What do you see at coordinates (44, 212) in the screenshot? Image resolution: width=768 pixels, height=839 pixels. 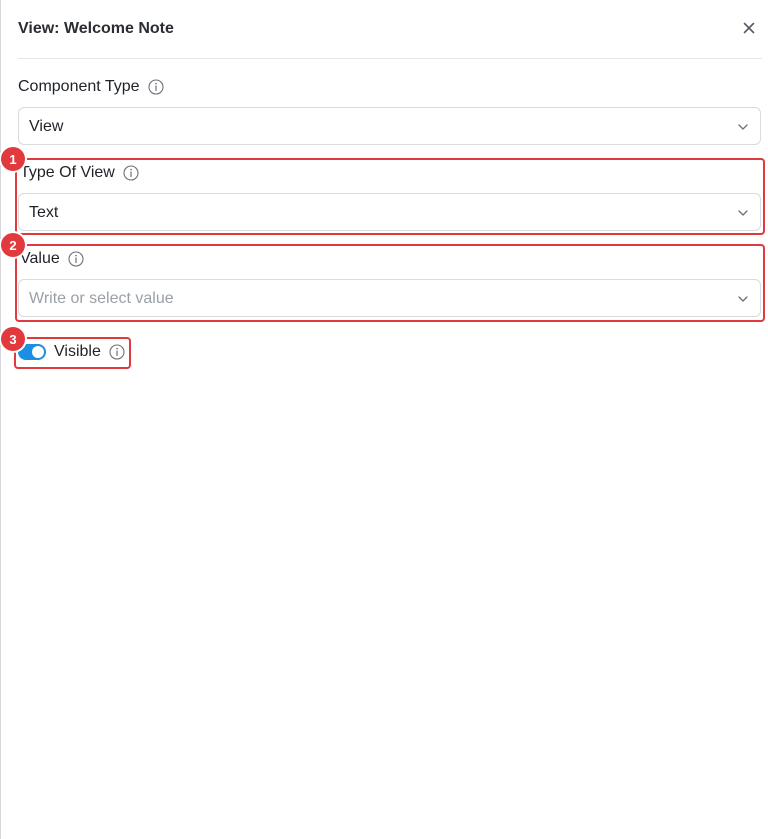 I see `type-of-view-value: Text` at bounding box center [44, 212].